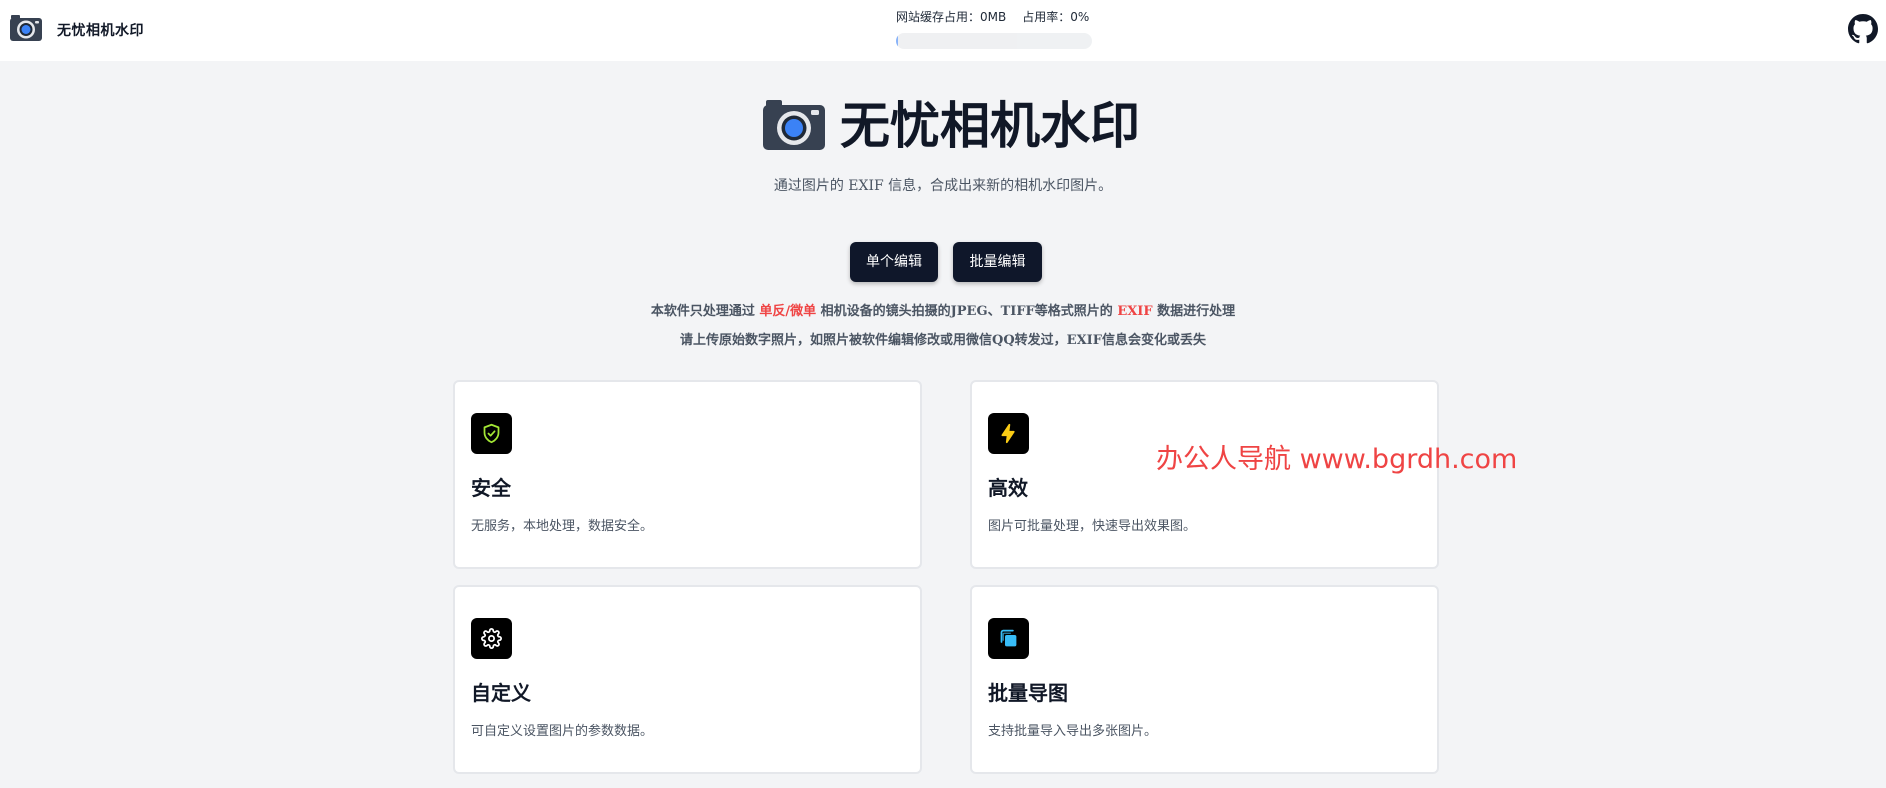  What do you see at coordinates (501, 693) in the screenshot?
I see `feature-title: 自定义` at bounding box center [501, 693].